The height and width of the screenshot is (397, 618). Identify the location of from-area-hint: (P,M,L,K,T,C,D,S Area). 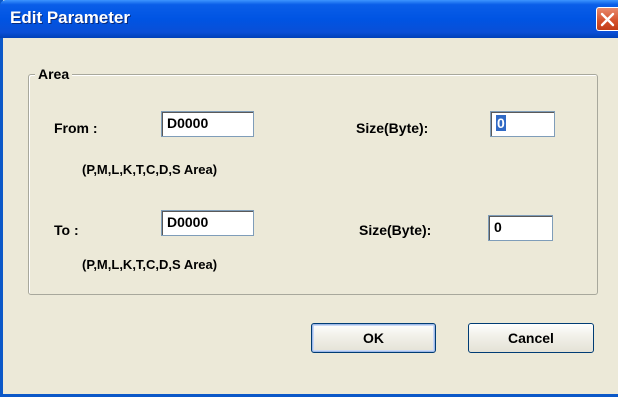
(150, 169).